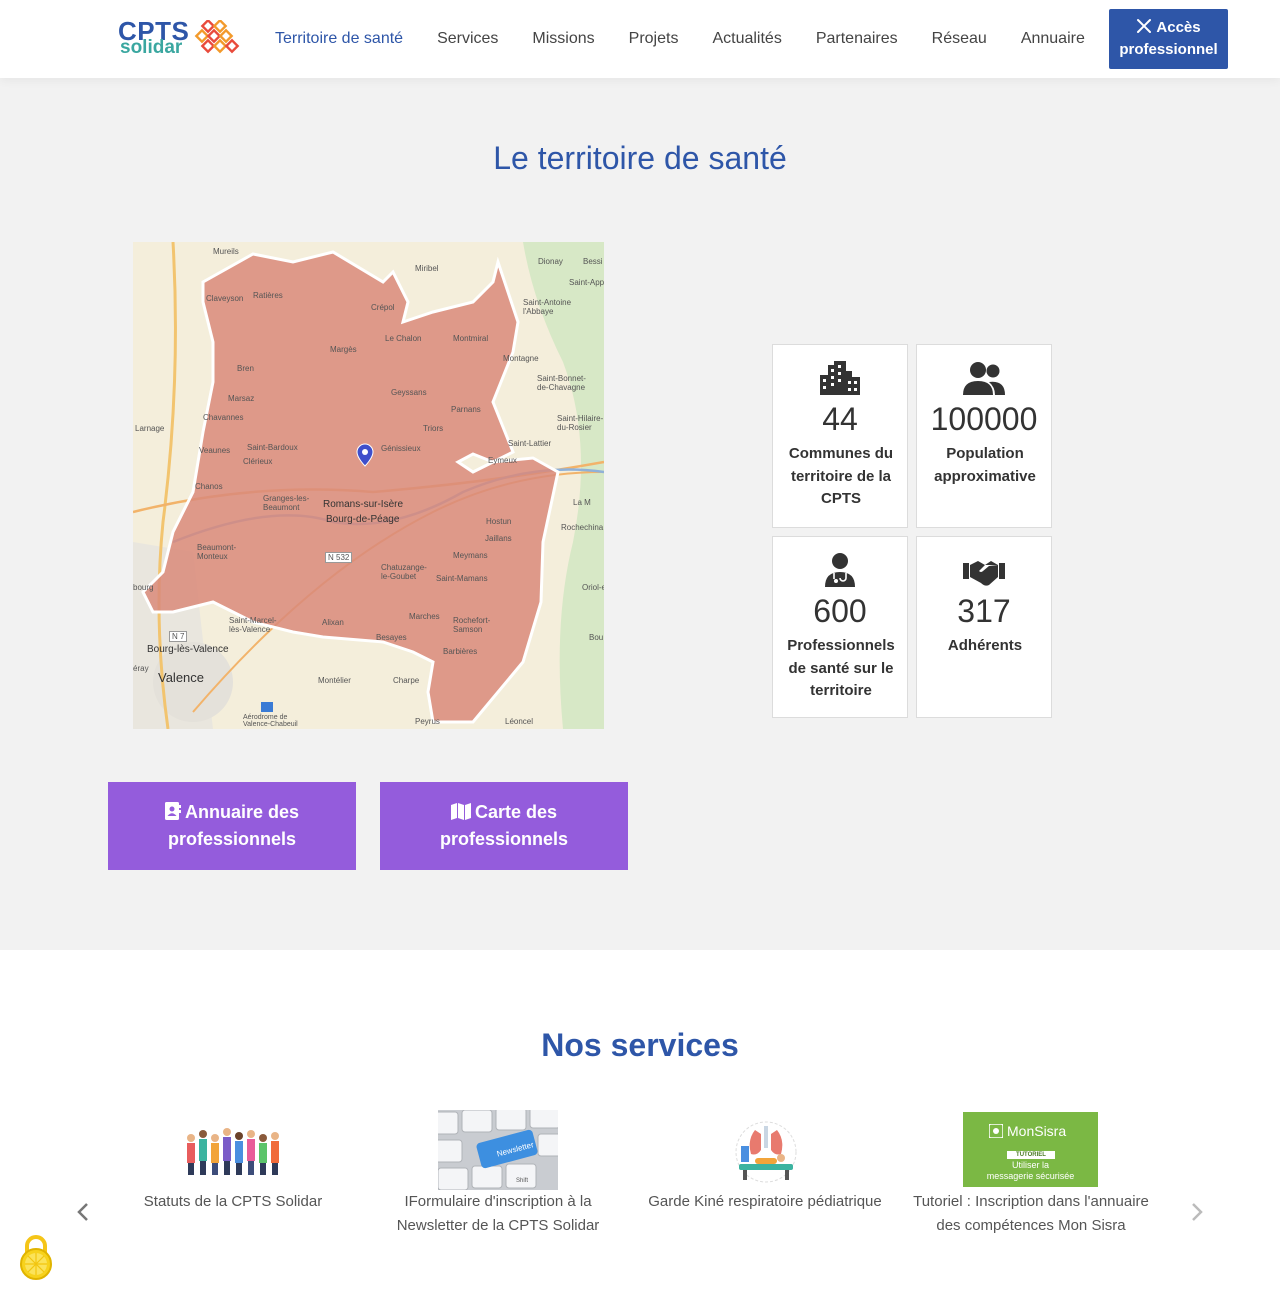 The height and width of the screenshot is (1294, 1280). What do you see at coordinates (232, 826) in the screenshot?
I see `annuaire-professionnels-button: Annuaire des professionnels` at bounding box center [232, 826].